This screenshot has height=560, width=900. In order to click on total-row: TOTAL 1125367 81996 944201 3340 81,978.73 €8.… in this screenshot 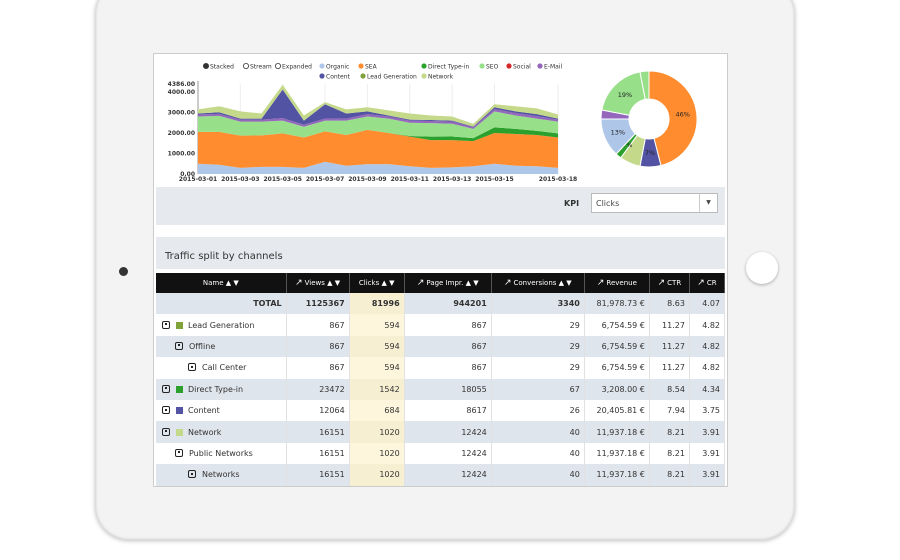, I will do `click(441, 304)`.